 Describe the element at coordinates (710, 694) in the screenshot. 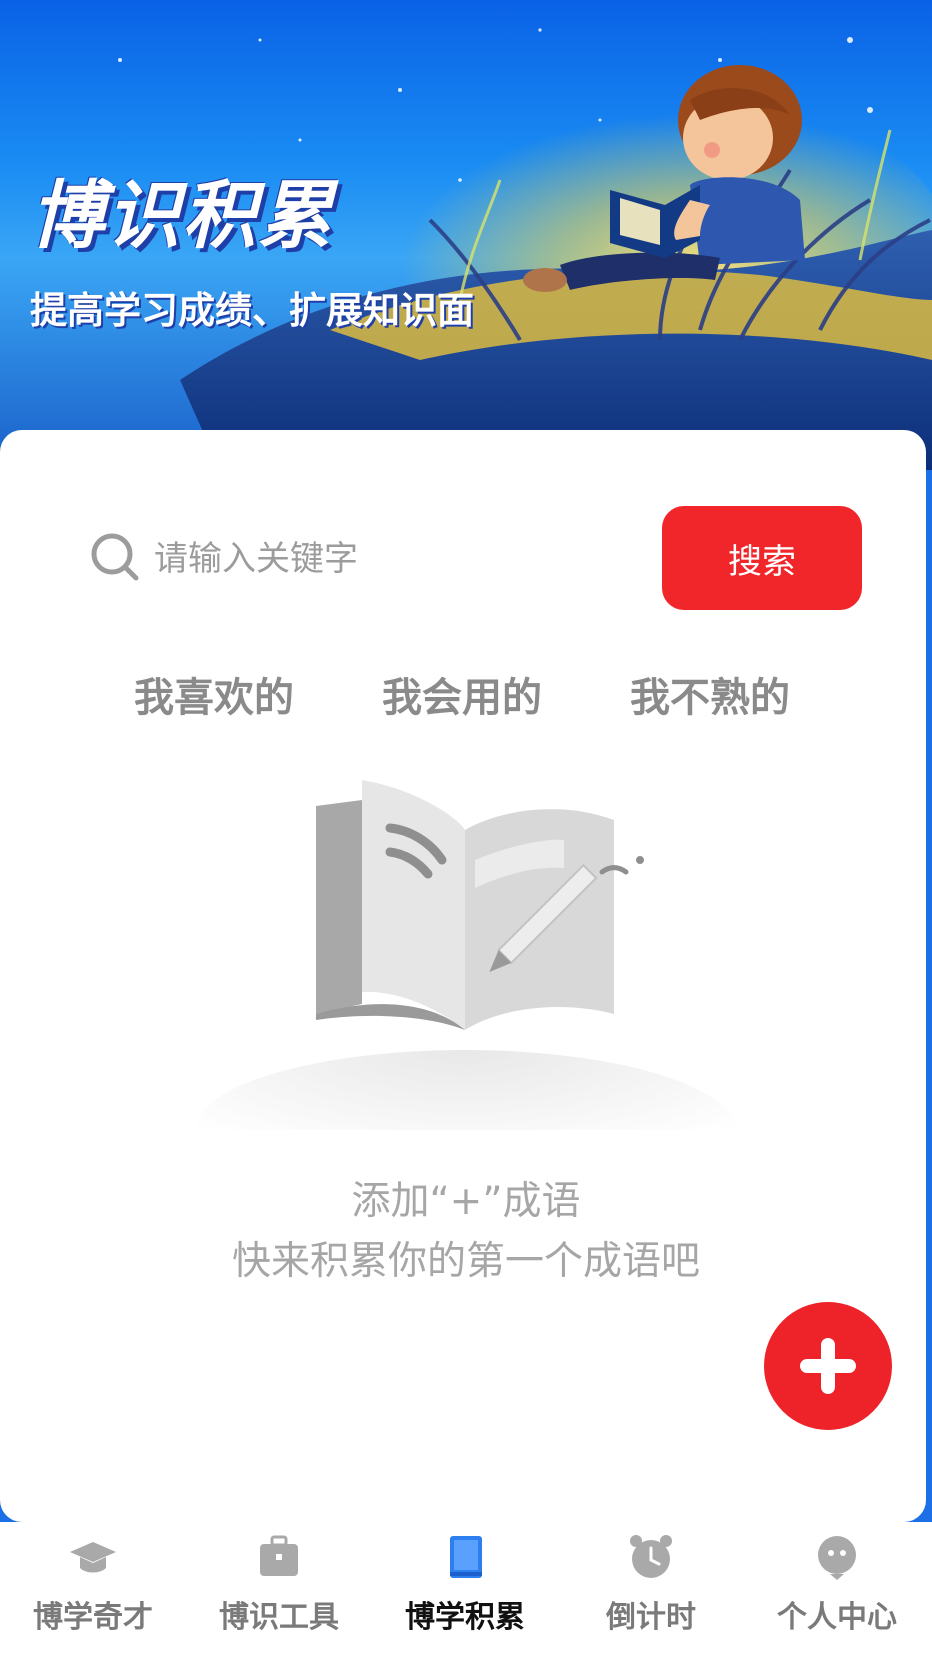

I see `tab-unfamiliar: 我不熟的` at that location.